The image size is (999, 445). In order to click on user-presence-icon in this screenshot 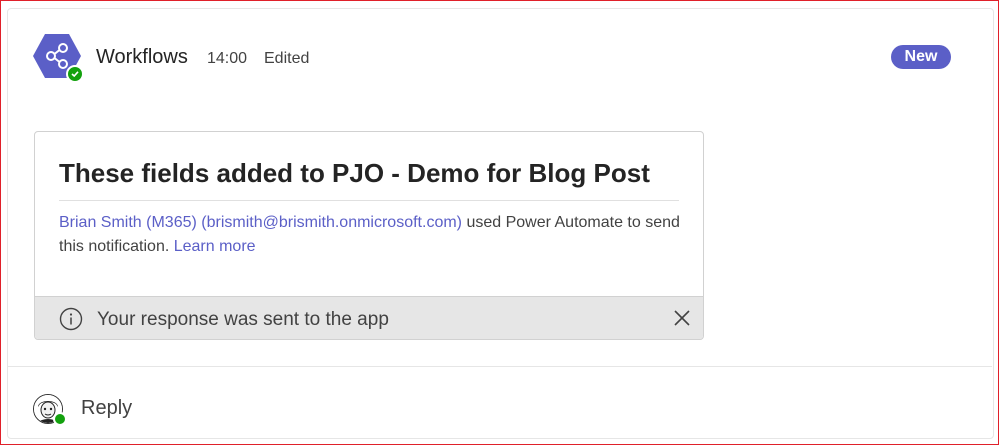, I will do `click(60, 419)`.